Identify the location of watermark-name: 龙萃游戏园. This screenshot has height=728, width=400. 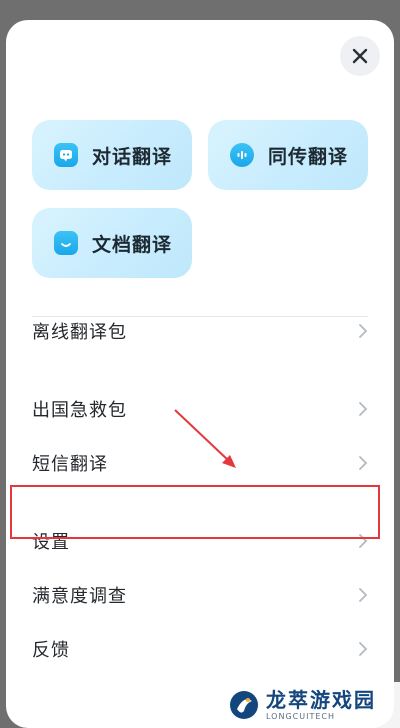
(321, 699).